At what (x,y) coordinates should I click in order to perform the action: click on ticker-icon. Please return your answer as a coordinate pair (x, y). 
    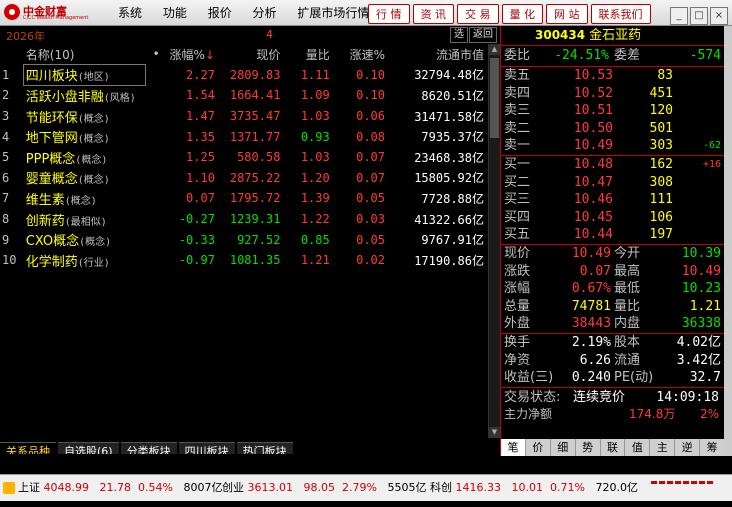
    Looking at the image, I should click on (9, 488).